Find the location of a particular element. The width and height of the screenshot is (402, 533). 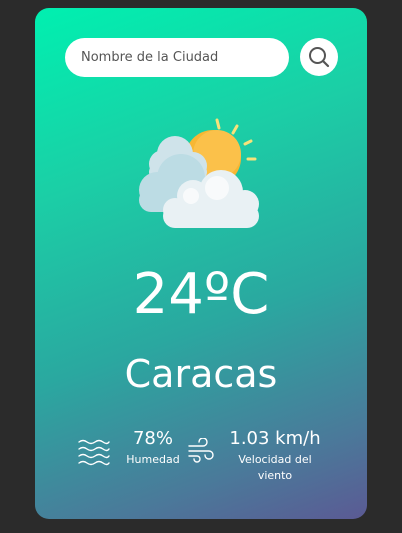

partly-cloudy-icon is located at coordinates (199, 173).